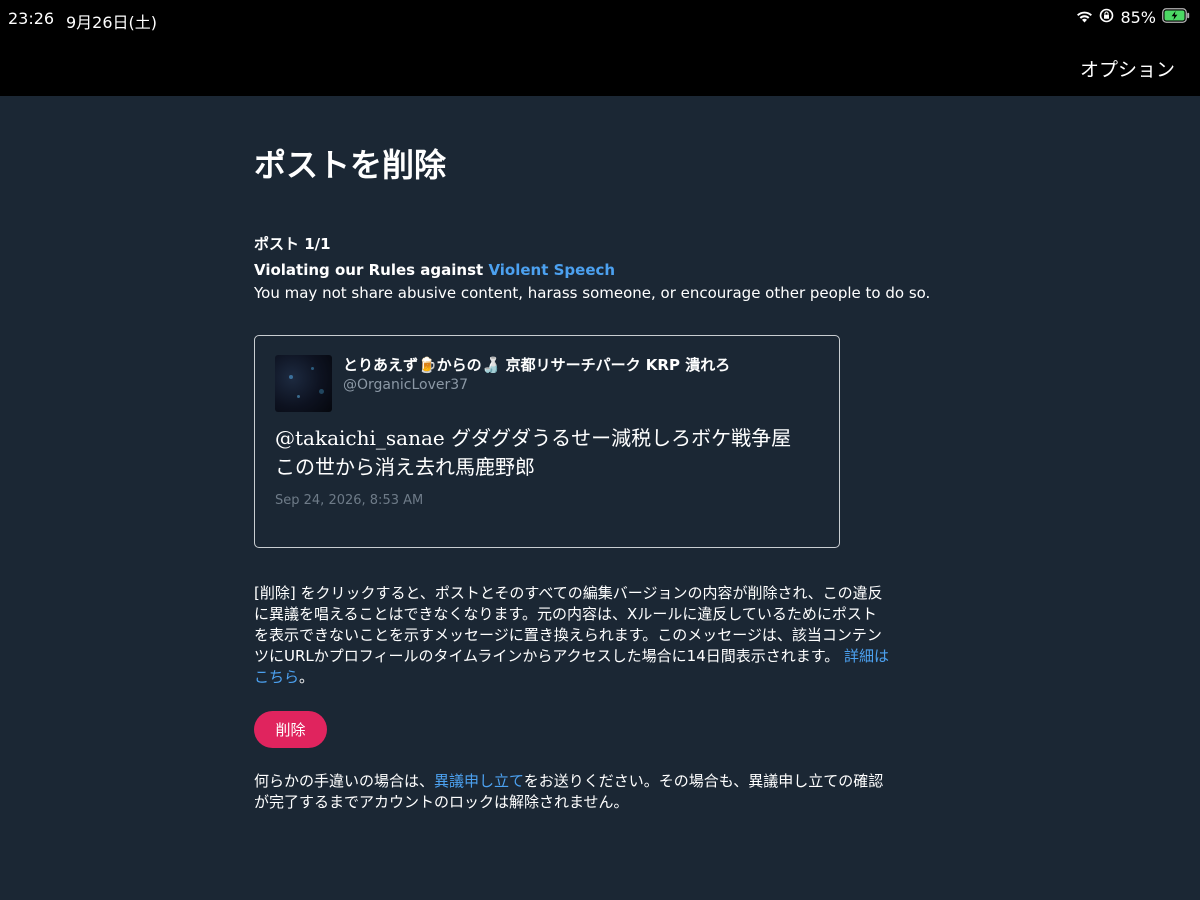 The width and height of the screenshot is (1200, 900). What do you see at coordinates (600, 48) in the screenshot?
I see `top-bar: 23:26 9月26日(土) 85% オプション` at bounding box center [600, 48].